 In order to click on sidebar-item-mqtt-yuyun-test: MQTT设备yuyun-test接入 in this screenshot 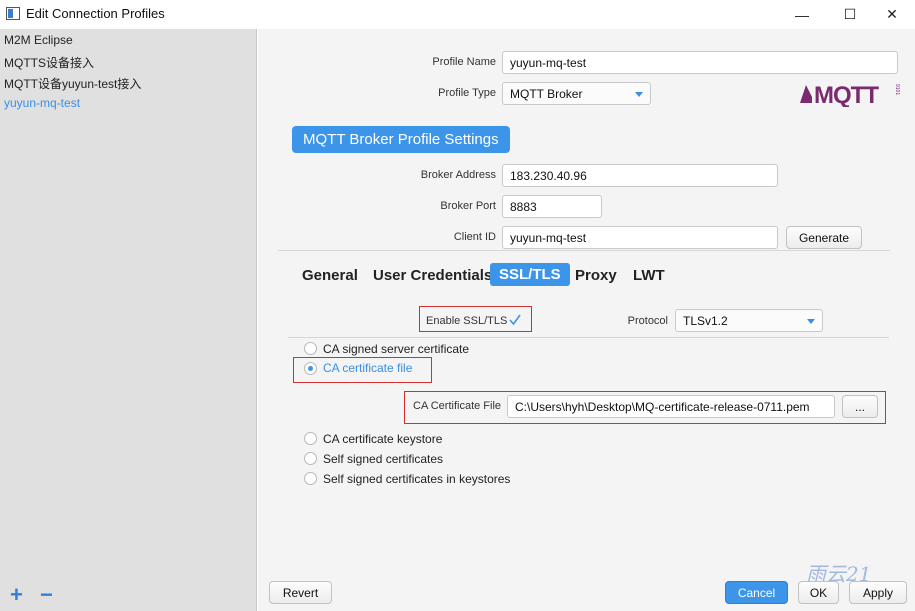, I will do `click(72, 83)`.